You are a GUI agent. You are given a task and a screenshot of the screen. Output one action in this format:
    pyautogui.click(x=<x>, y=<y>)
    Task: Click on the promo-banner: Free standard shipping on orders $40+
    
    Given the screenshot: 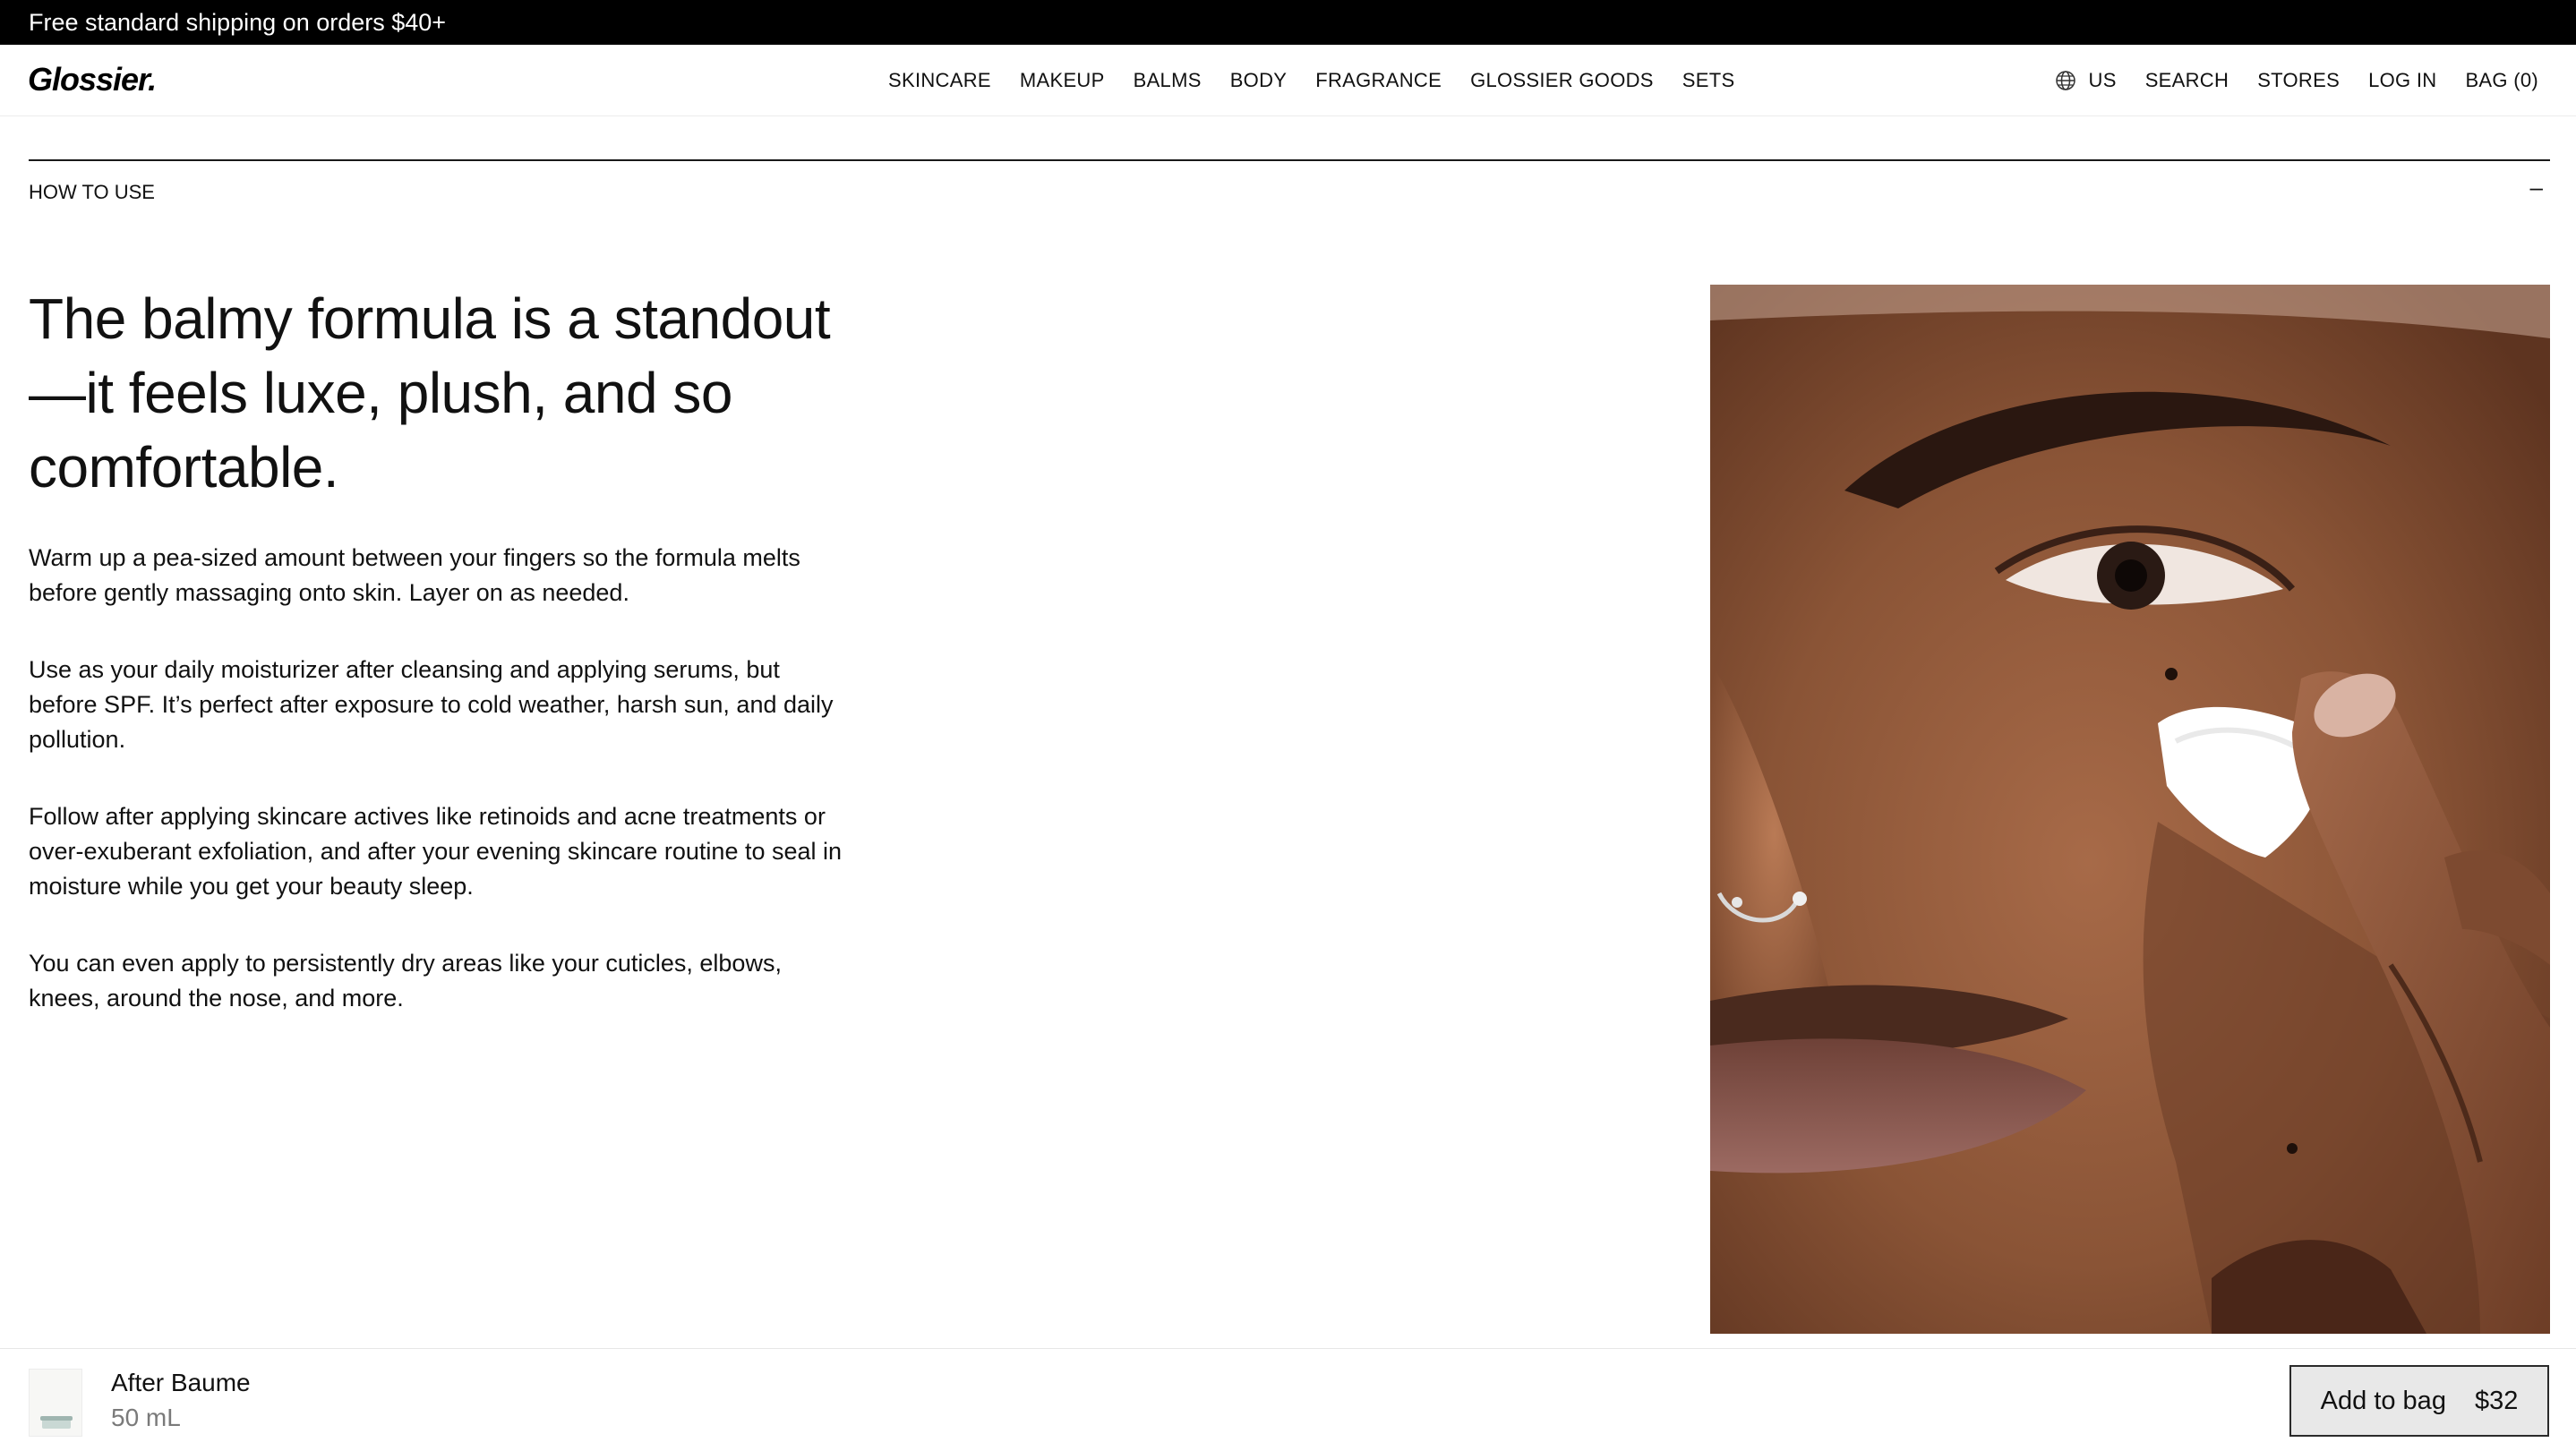 What is the action you would take?
    pyautogui.click(x=1288, y=23)
    